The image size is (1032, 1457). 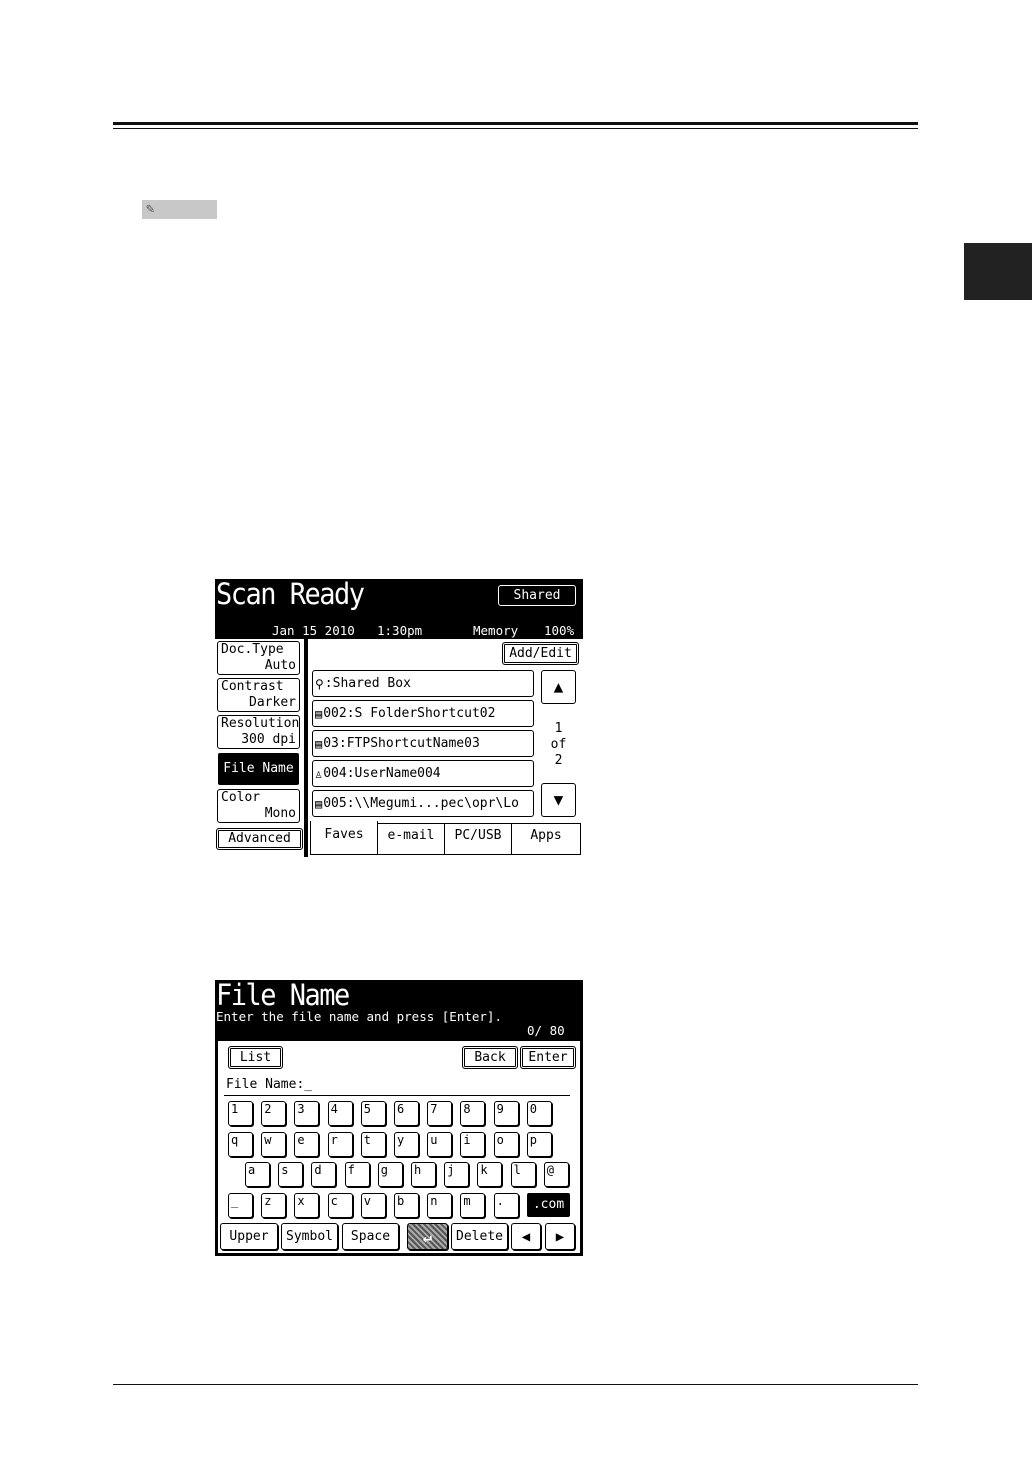 I want to click on scroll-up-button: ▲, so click(x=558, y=687).